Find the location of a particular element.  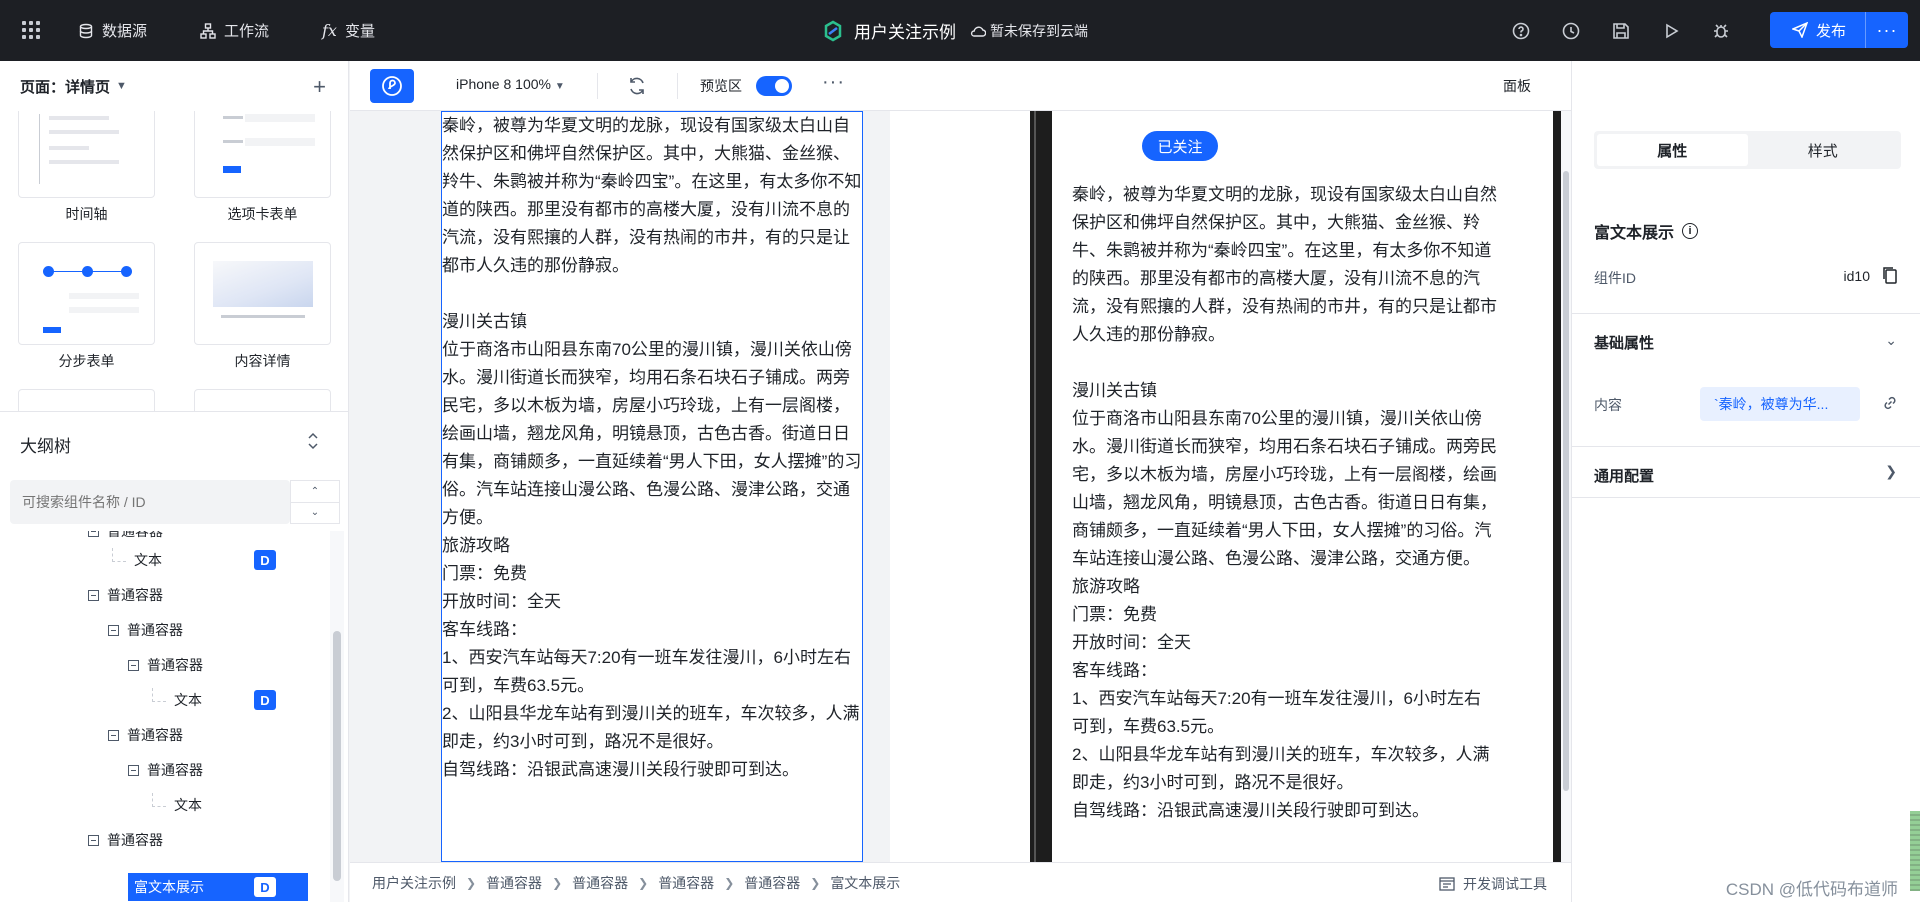

copy-icon is located at coordinates (1890, 276).